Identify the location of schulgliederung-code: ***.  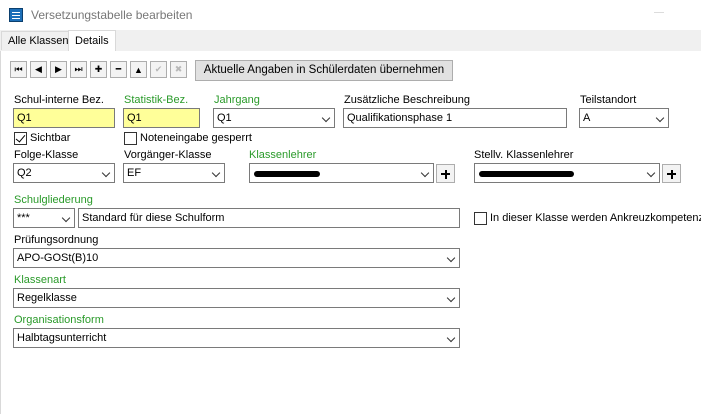
(23, 218).